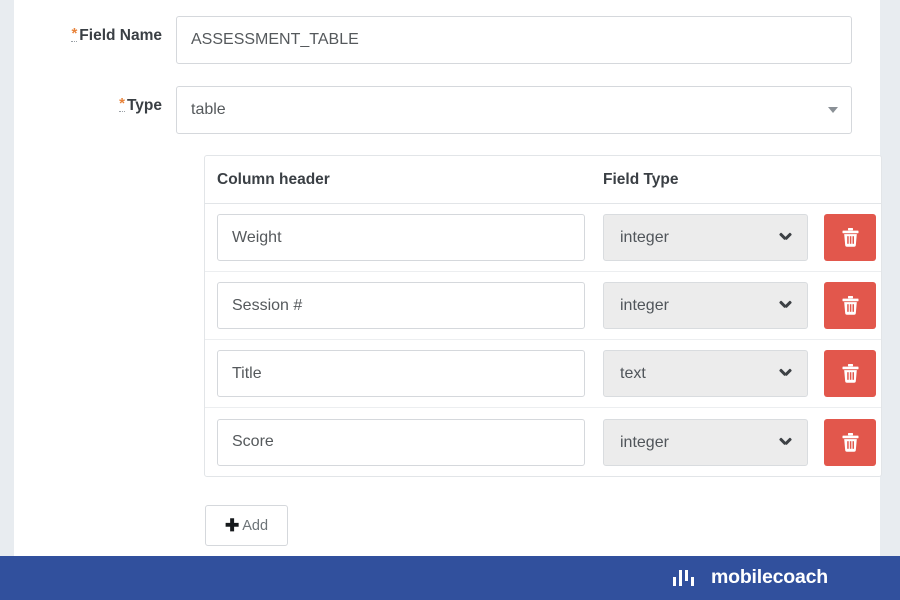 Image resolution: width=900 pixels, height=600 pixels. I want to click on bar-chart-logo-icon, so click(683, 577).